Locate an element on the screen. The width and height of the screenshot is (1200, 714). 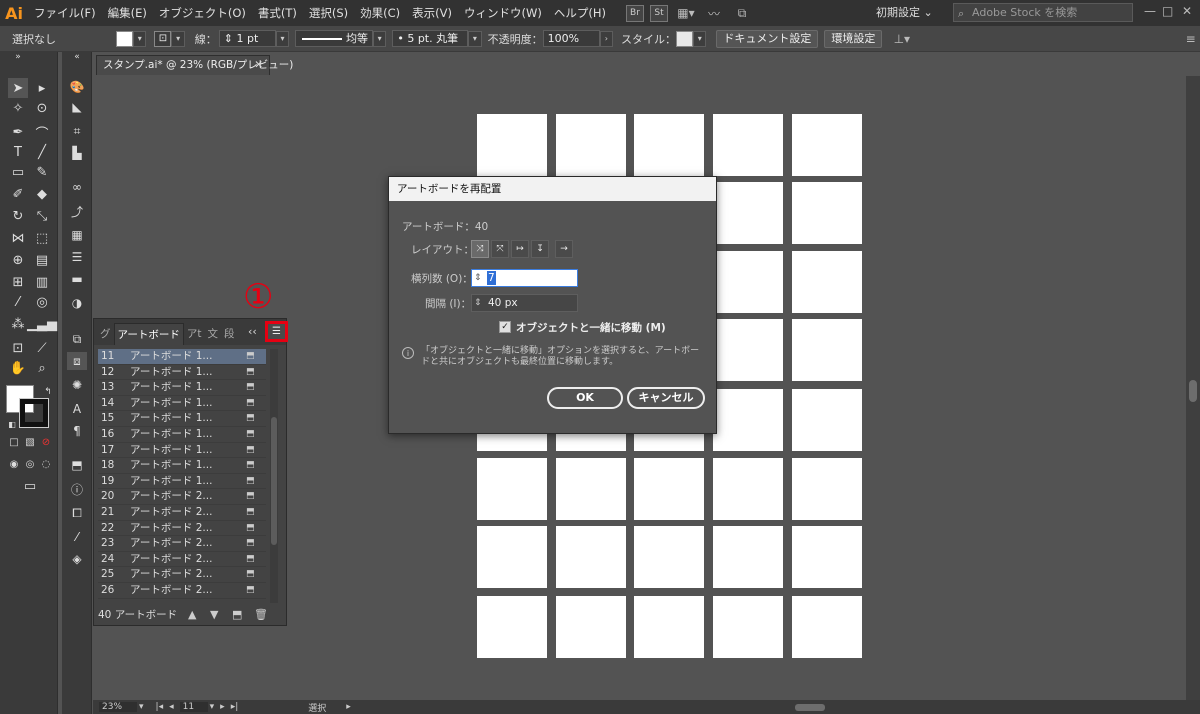
cancel-button: キャンセル is located at coordinates (666, 398).